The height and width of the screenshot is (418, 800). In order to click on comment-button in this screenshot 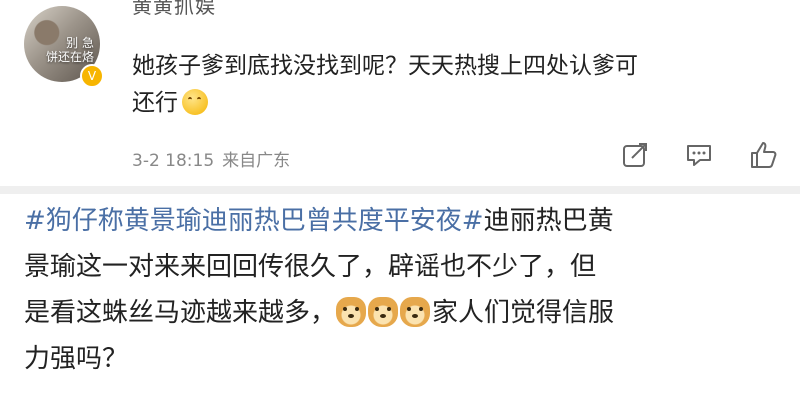, I will do `click(701, 157)`.